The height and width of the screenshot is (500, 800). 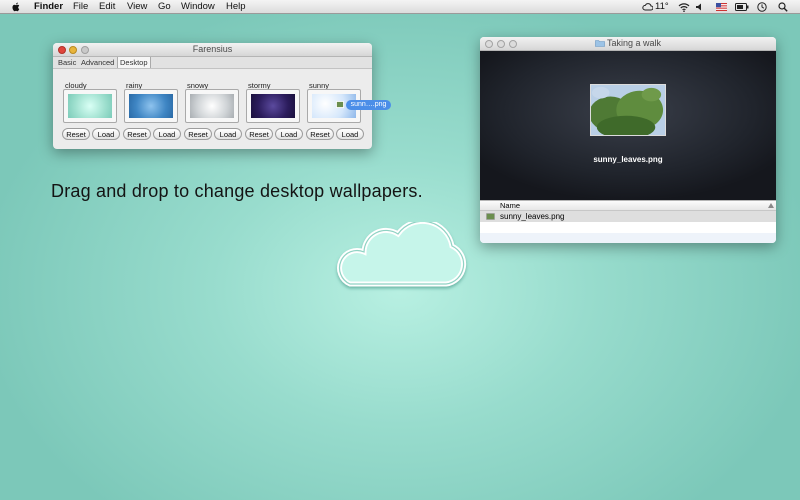 What do you see at coordinates (368, 105) in the screenshot?
I see `dragged-file-label: sunn….png` at bounding box center [368, 105].